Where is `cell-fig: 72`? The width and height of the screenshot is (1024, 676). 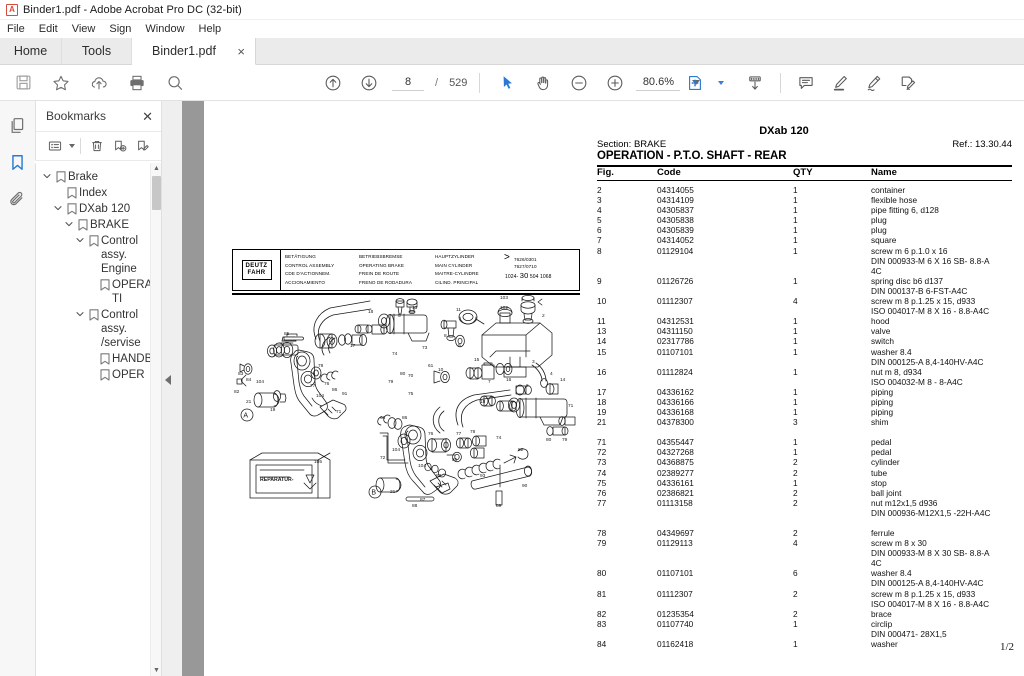 cell-fig: 72 is located at coordinates (602, 452).